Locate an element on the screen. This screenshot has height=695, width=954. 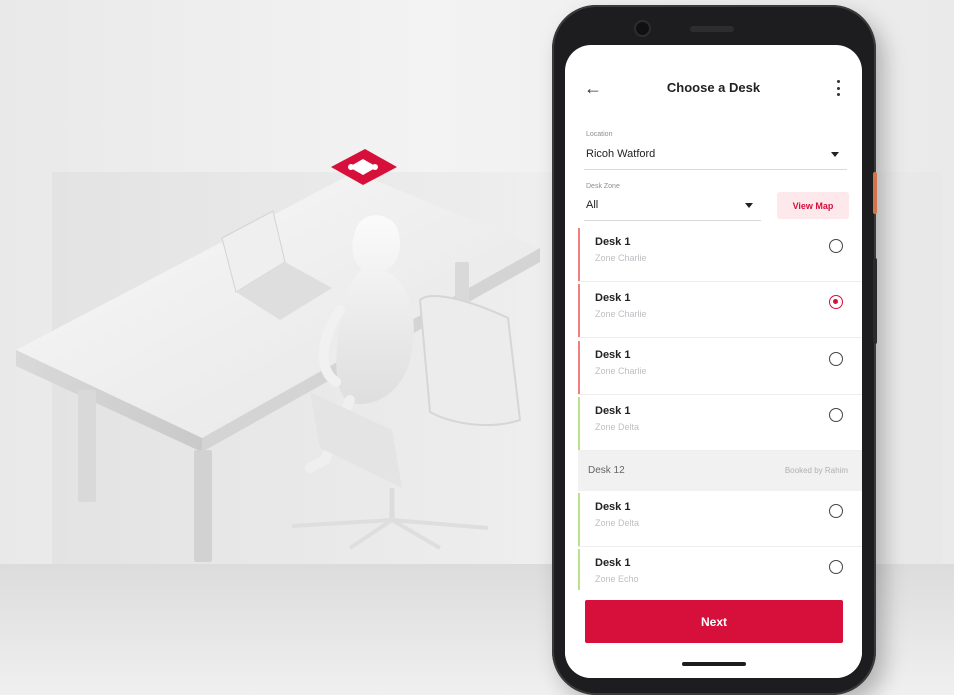
booked-desk-row: Desk 12 Booked by Rahim is located at coordinates (720, 471).